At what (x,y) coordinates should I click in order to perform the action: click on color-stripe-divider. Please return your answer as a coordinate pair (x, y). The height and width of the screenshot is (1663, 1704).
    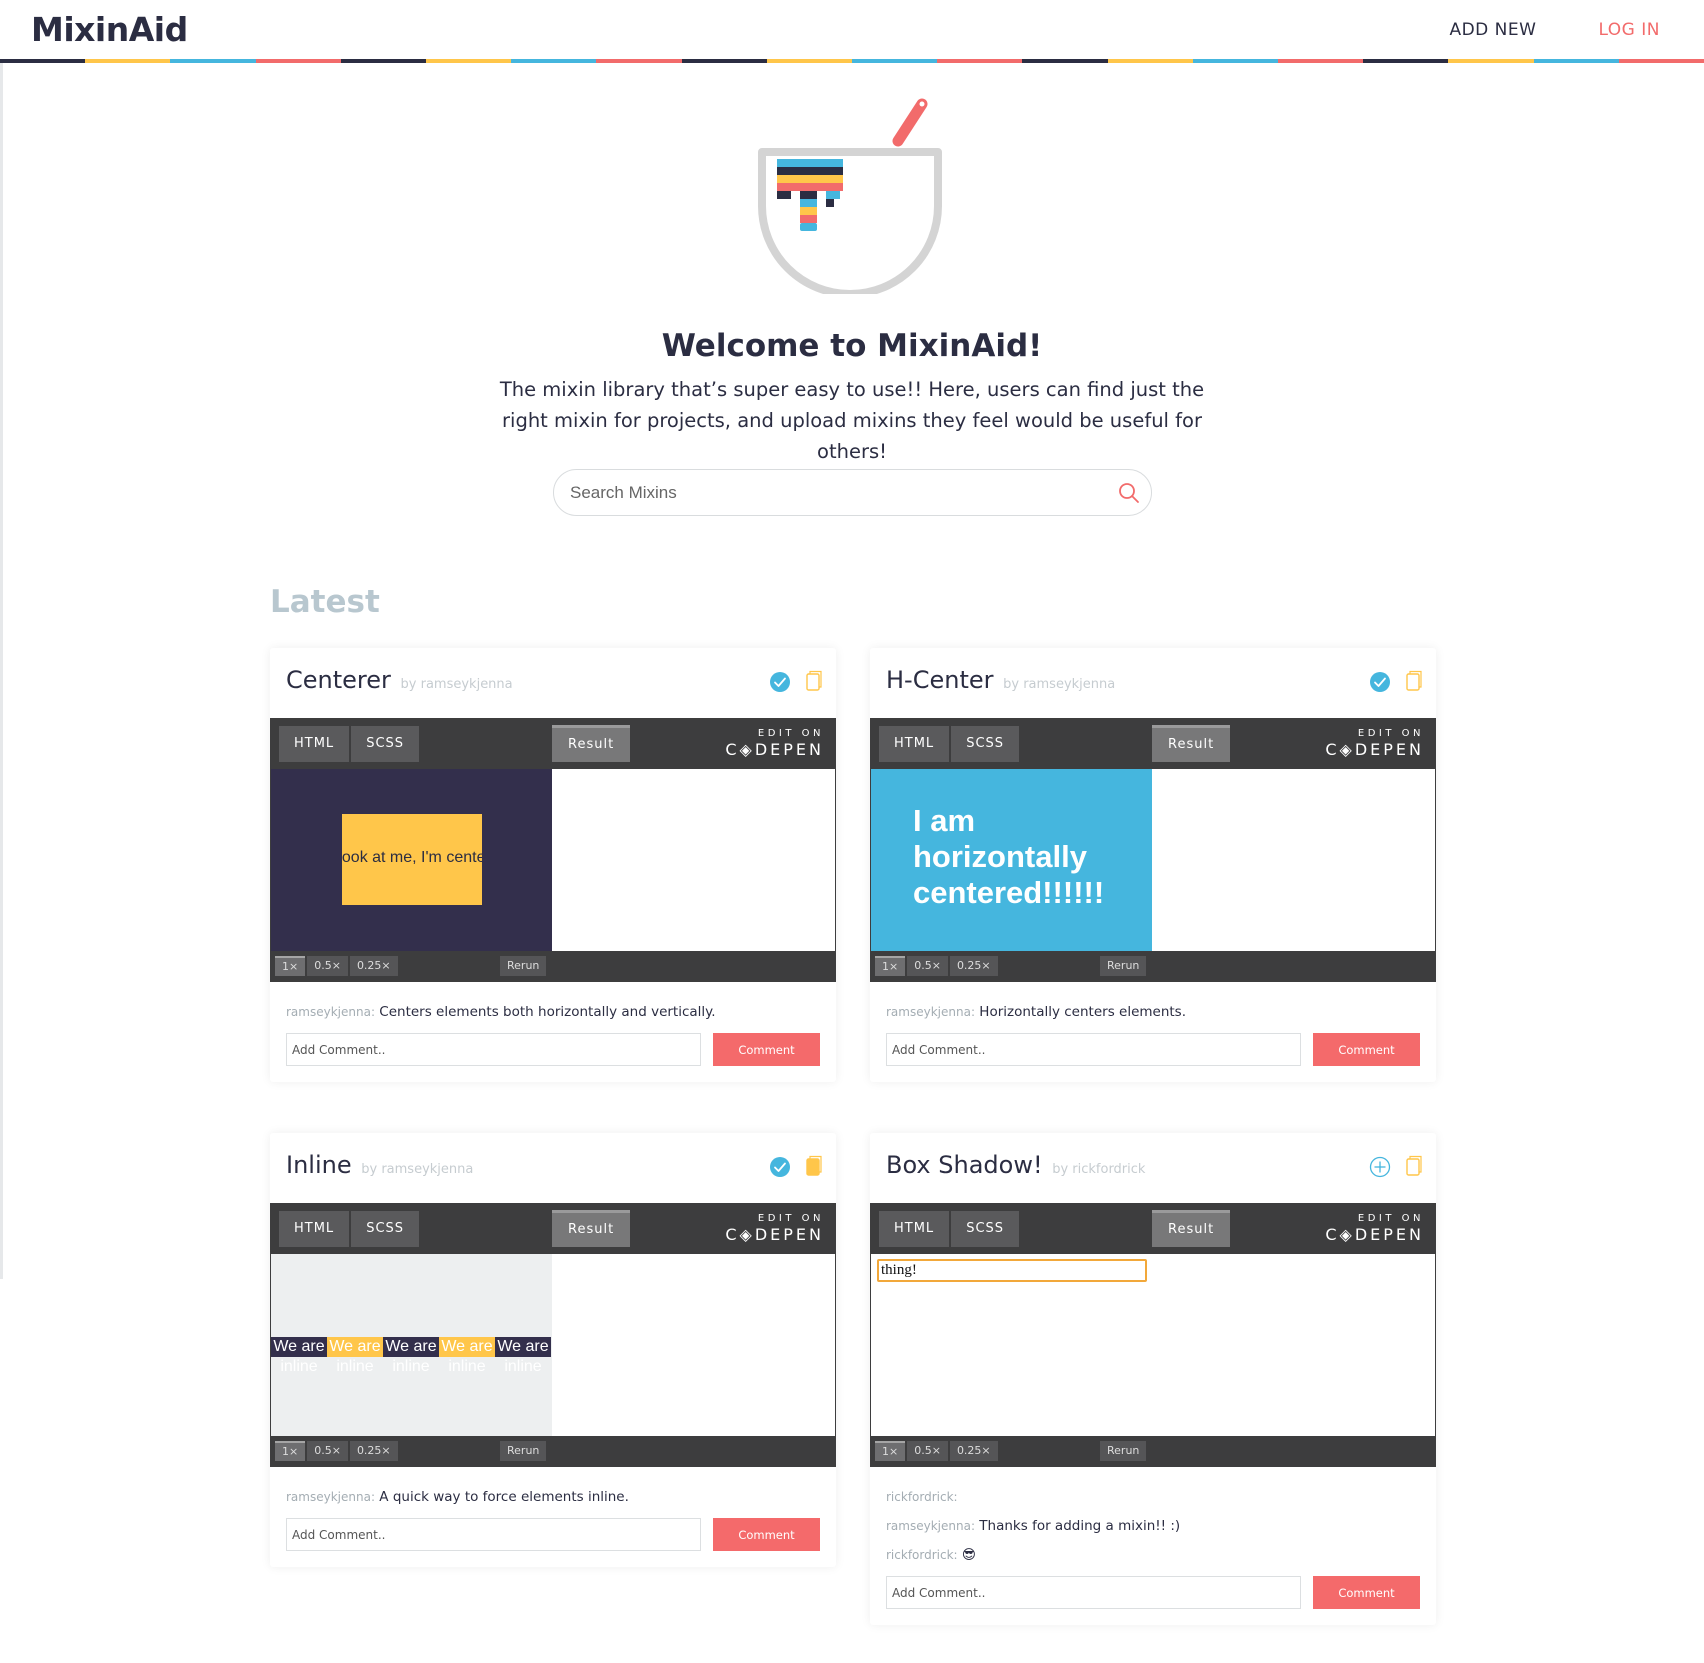
    Looking at the image, I should click on (852, 61).